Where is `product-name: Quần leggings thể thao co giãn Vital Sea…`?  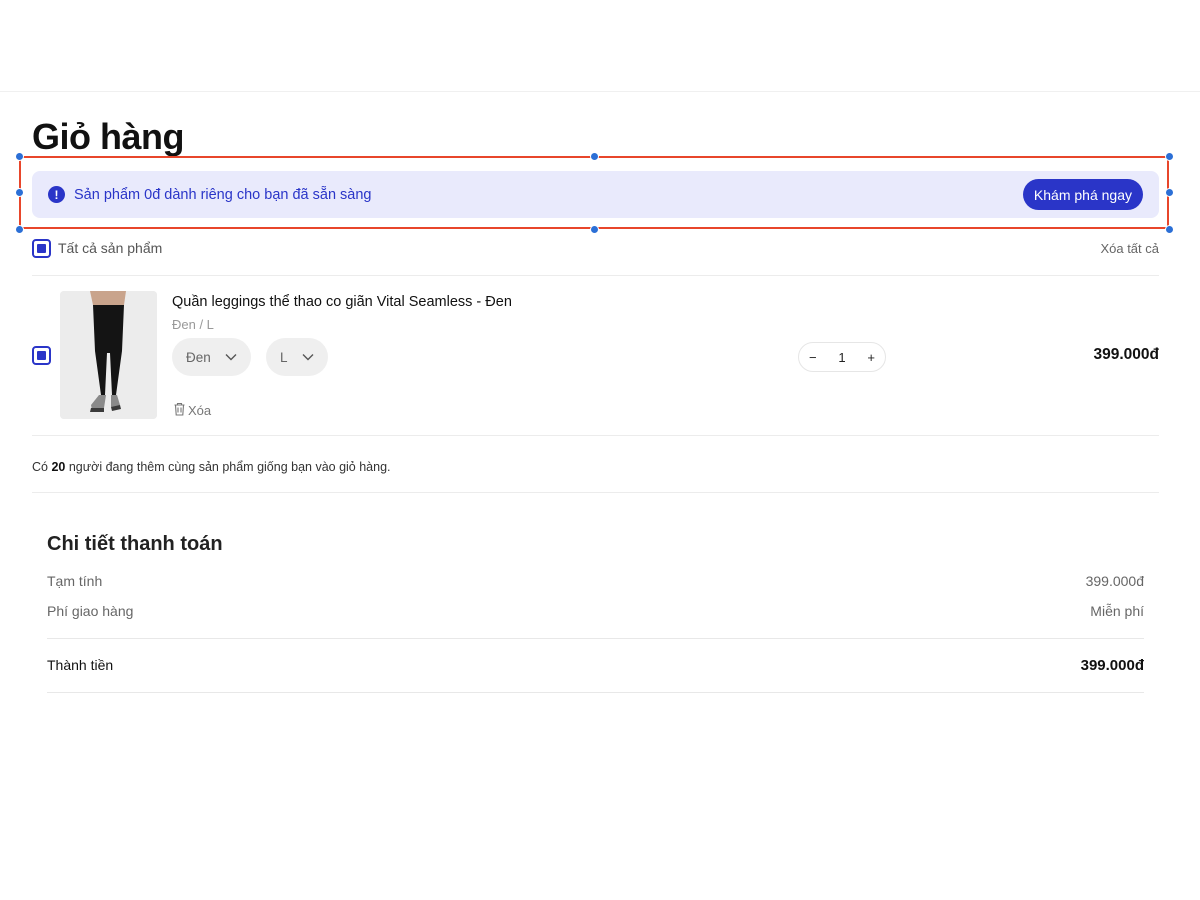 product-name: Quần leggings thể thao co giãn Vital Sea… is located at coordinates (342, 302).